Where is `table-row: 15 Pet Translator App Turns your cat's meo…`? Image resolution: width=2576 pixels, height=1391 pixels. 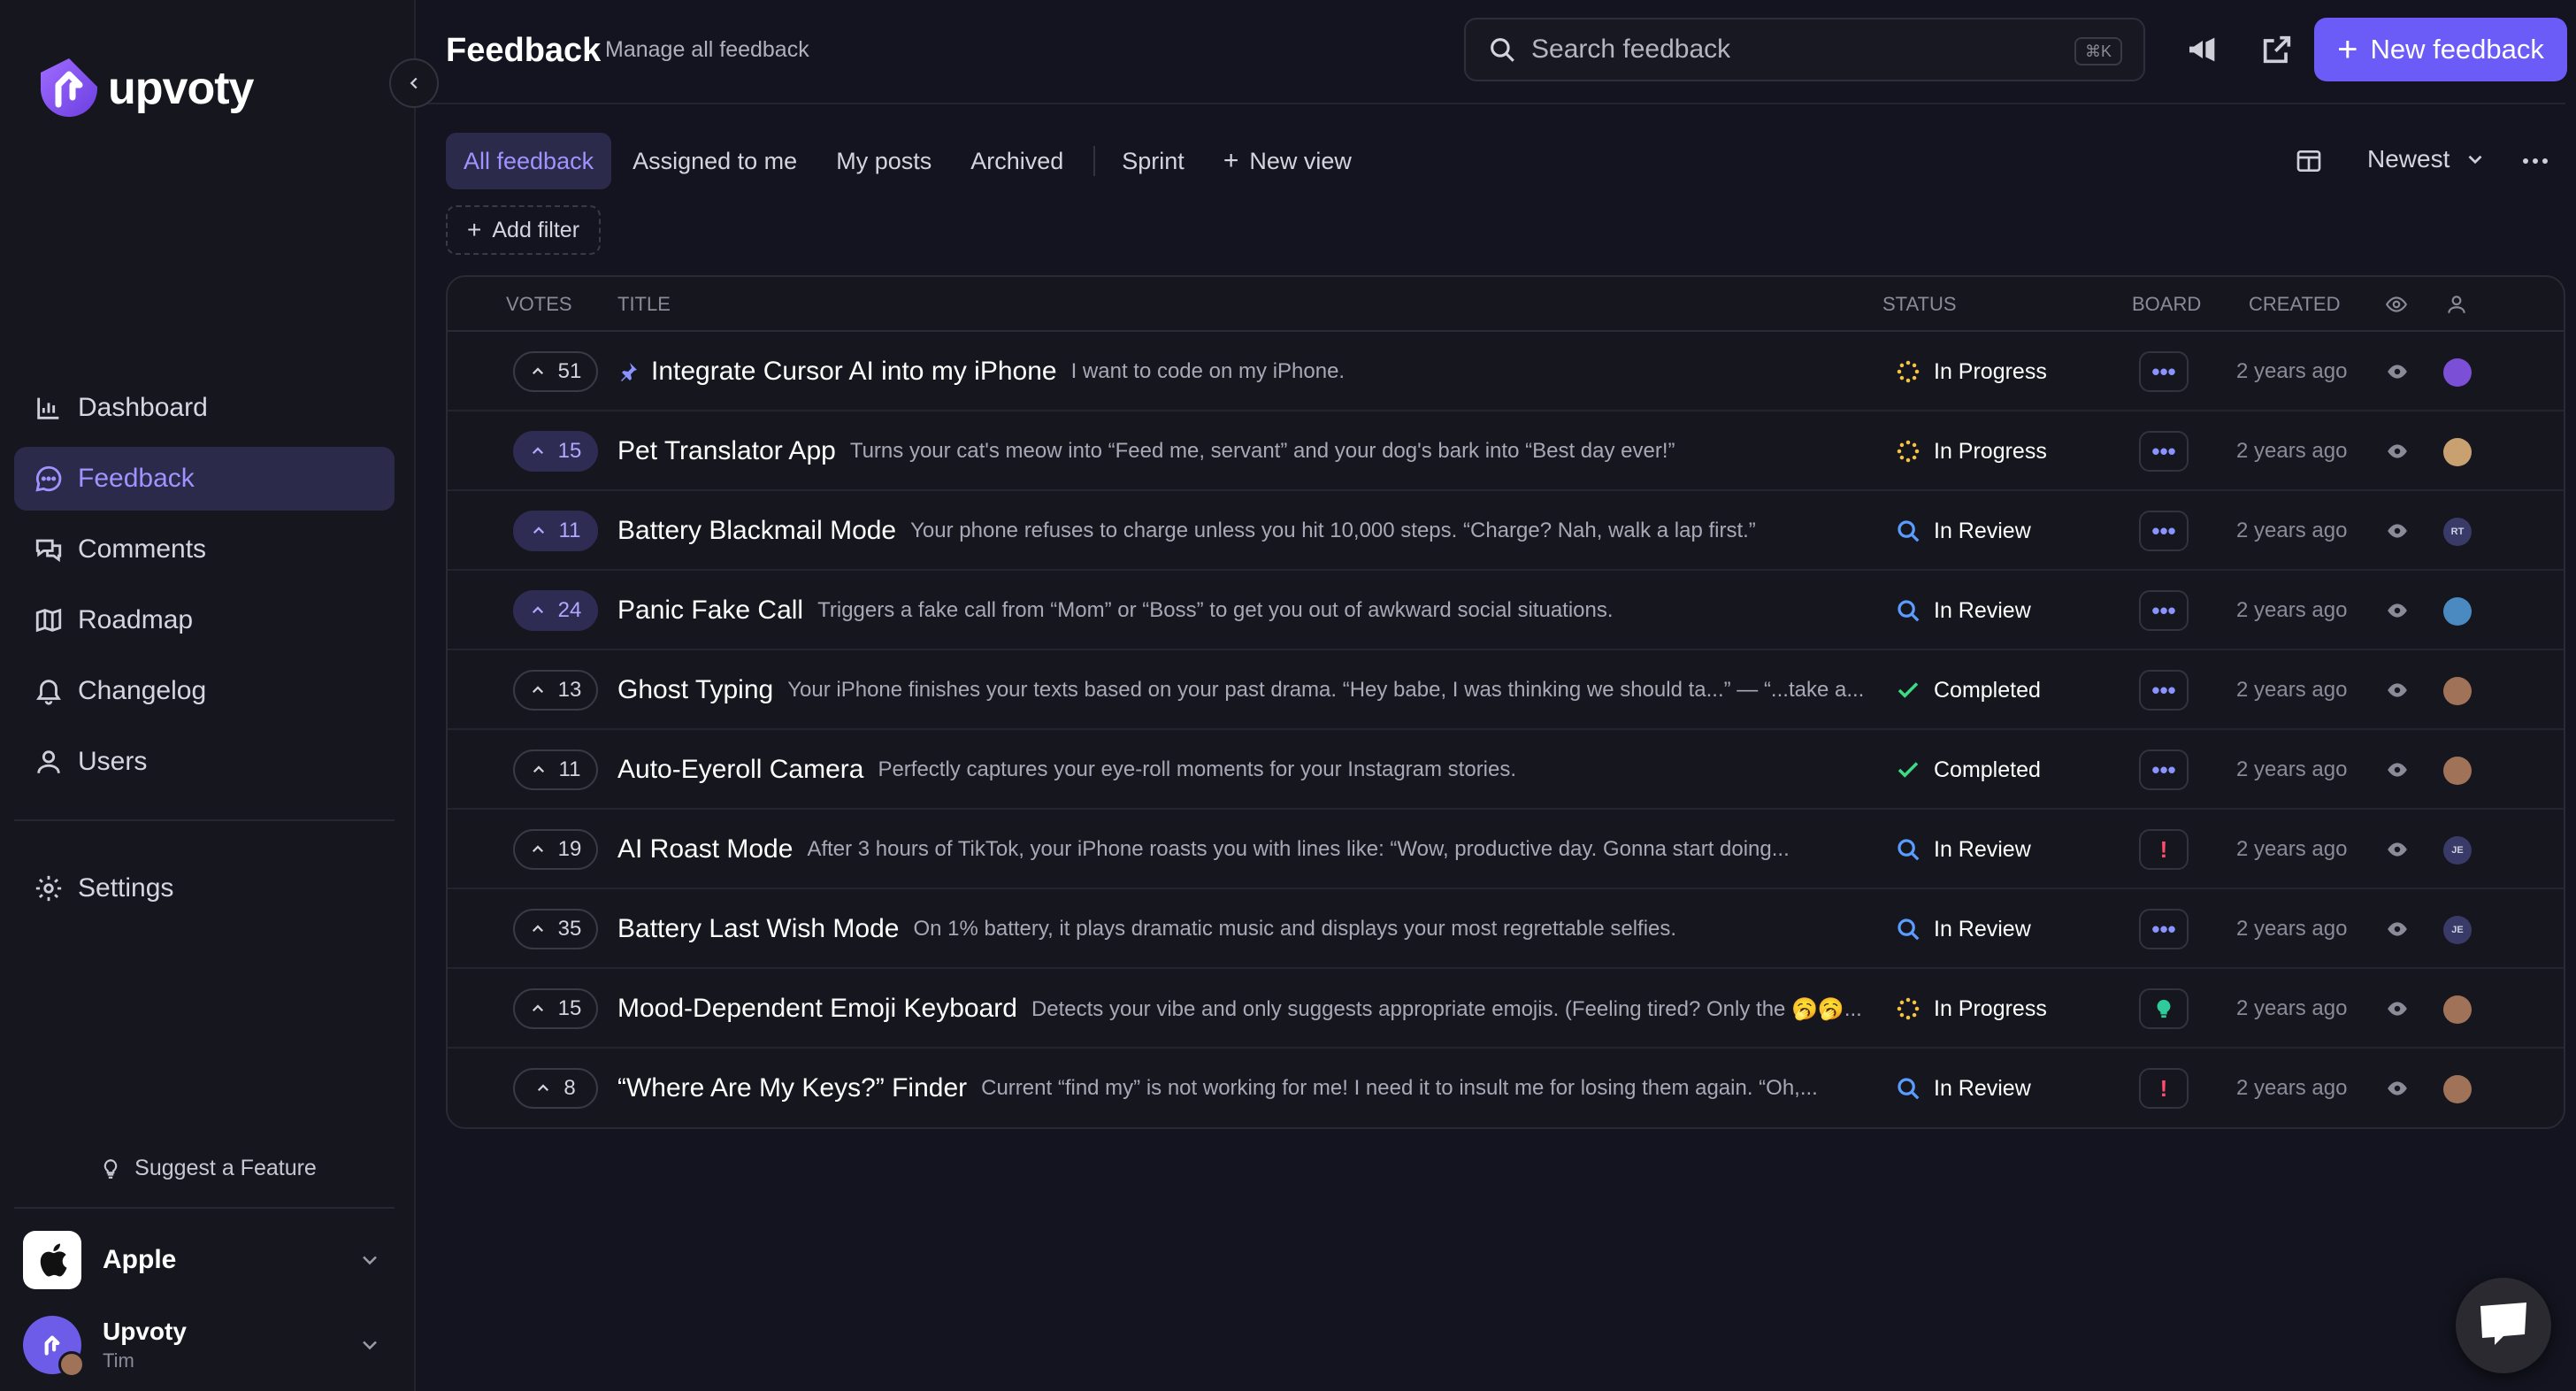
table-row: 15 Pet Translator App Turns your cat's meo… is located at coordinates (1506, 451).